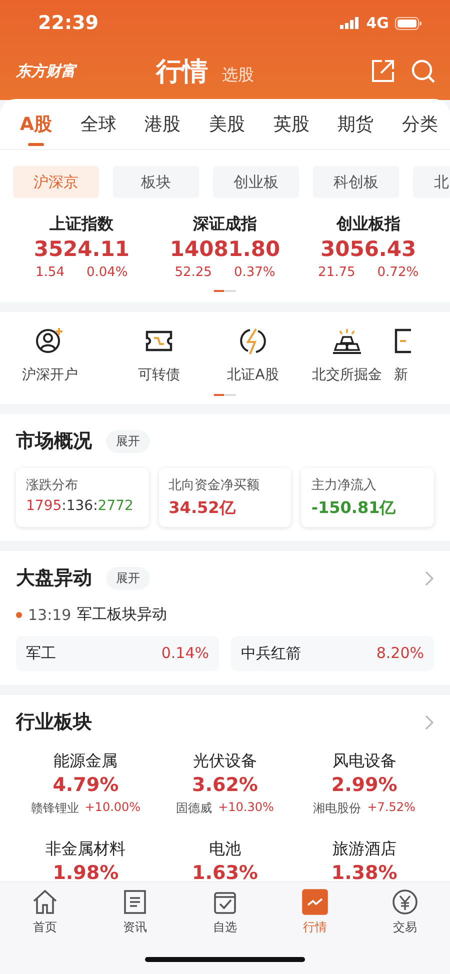 This screenshot has height=974, width=450. What do you see at coordinates (19, 615) in the screenshot?
I see `bullet-icon` at bounding box center [19, 615].